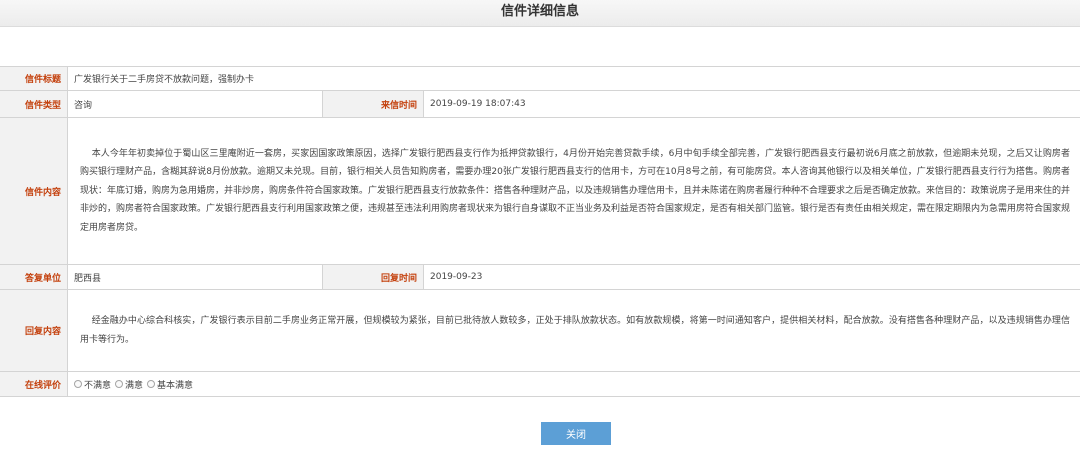  Describe the element at coordinates (34, 277) in the screenshot. I see `reply-unit-label: 答复单位` at that location.